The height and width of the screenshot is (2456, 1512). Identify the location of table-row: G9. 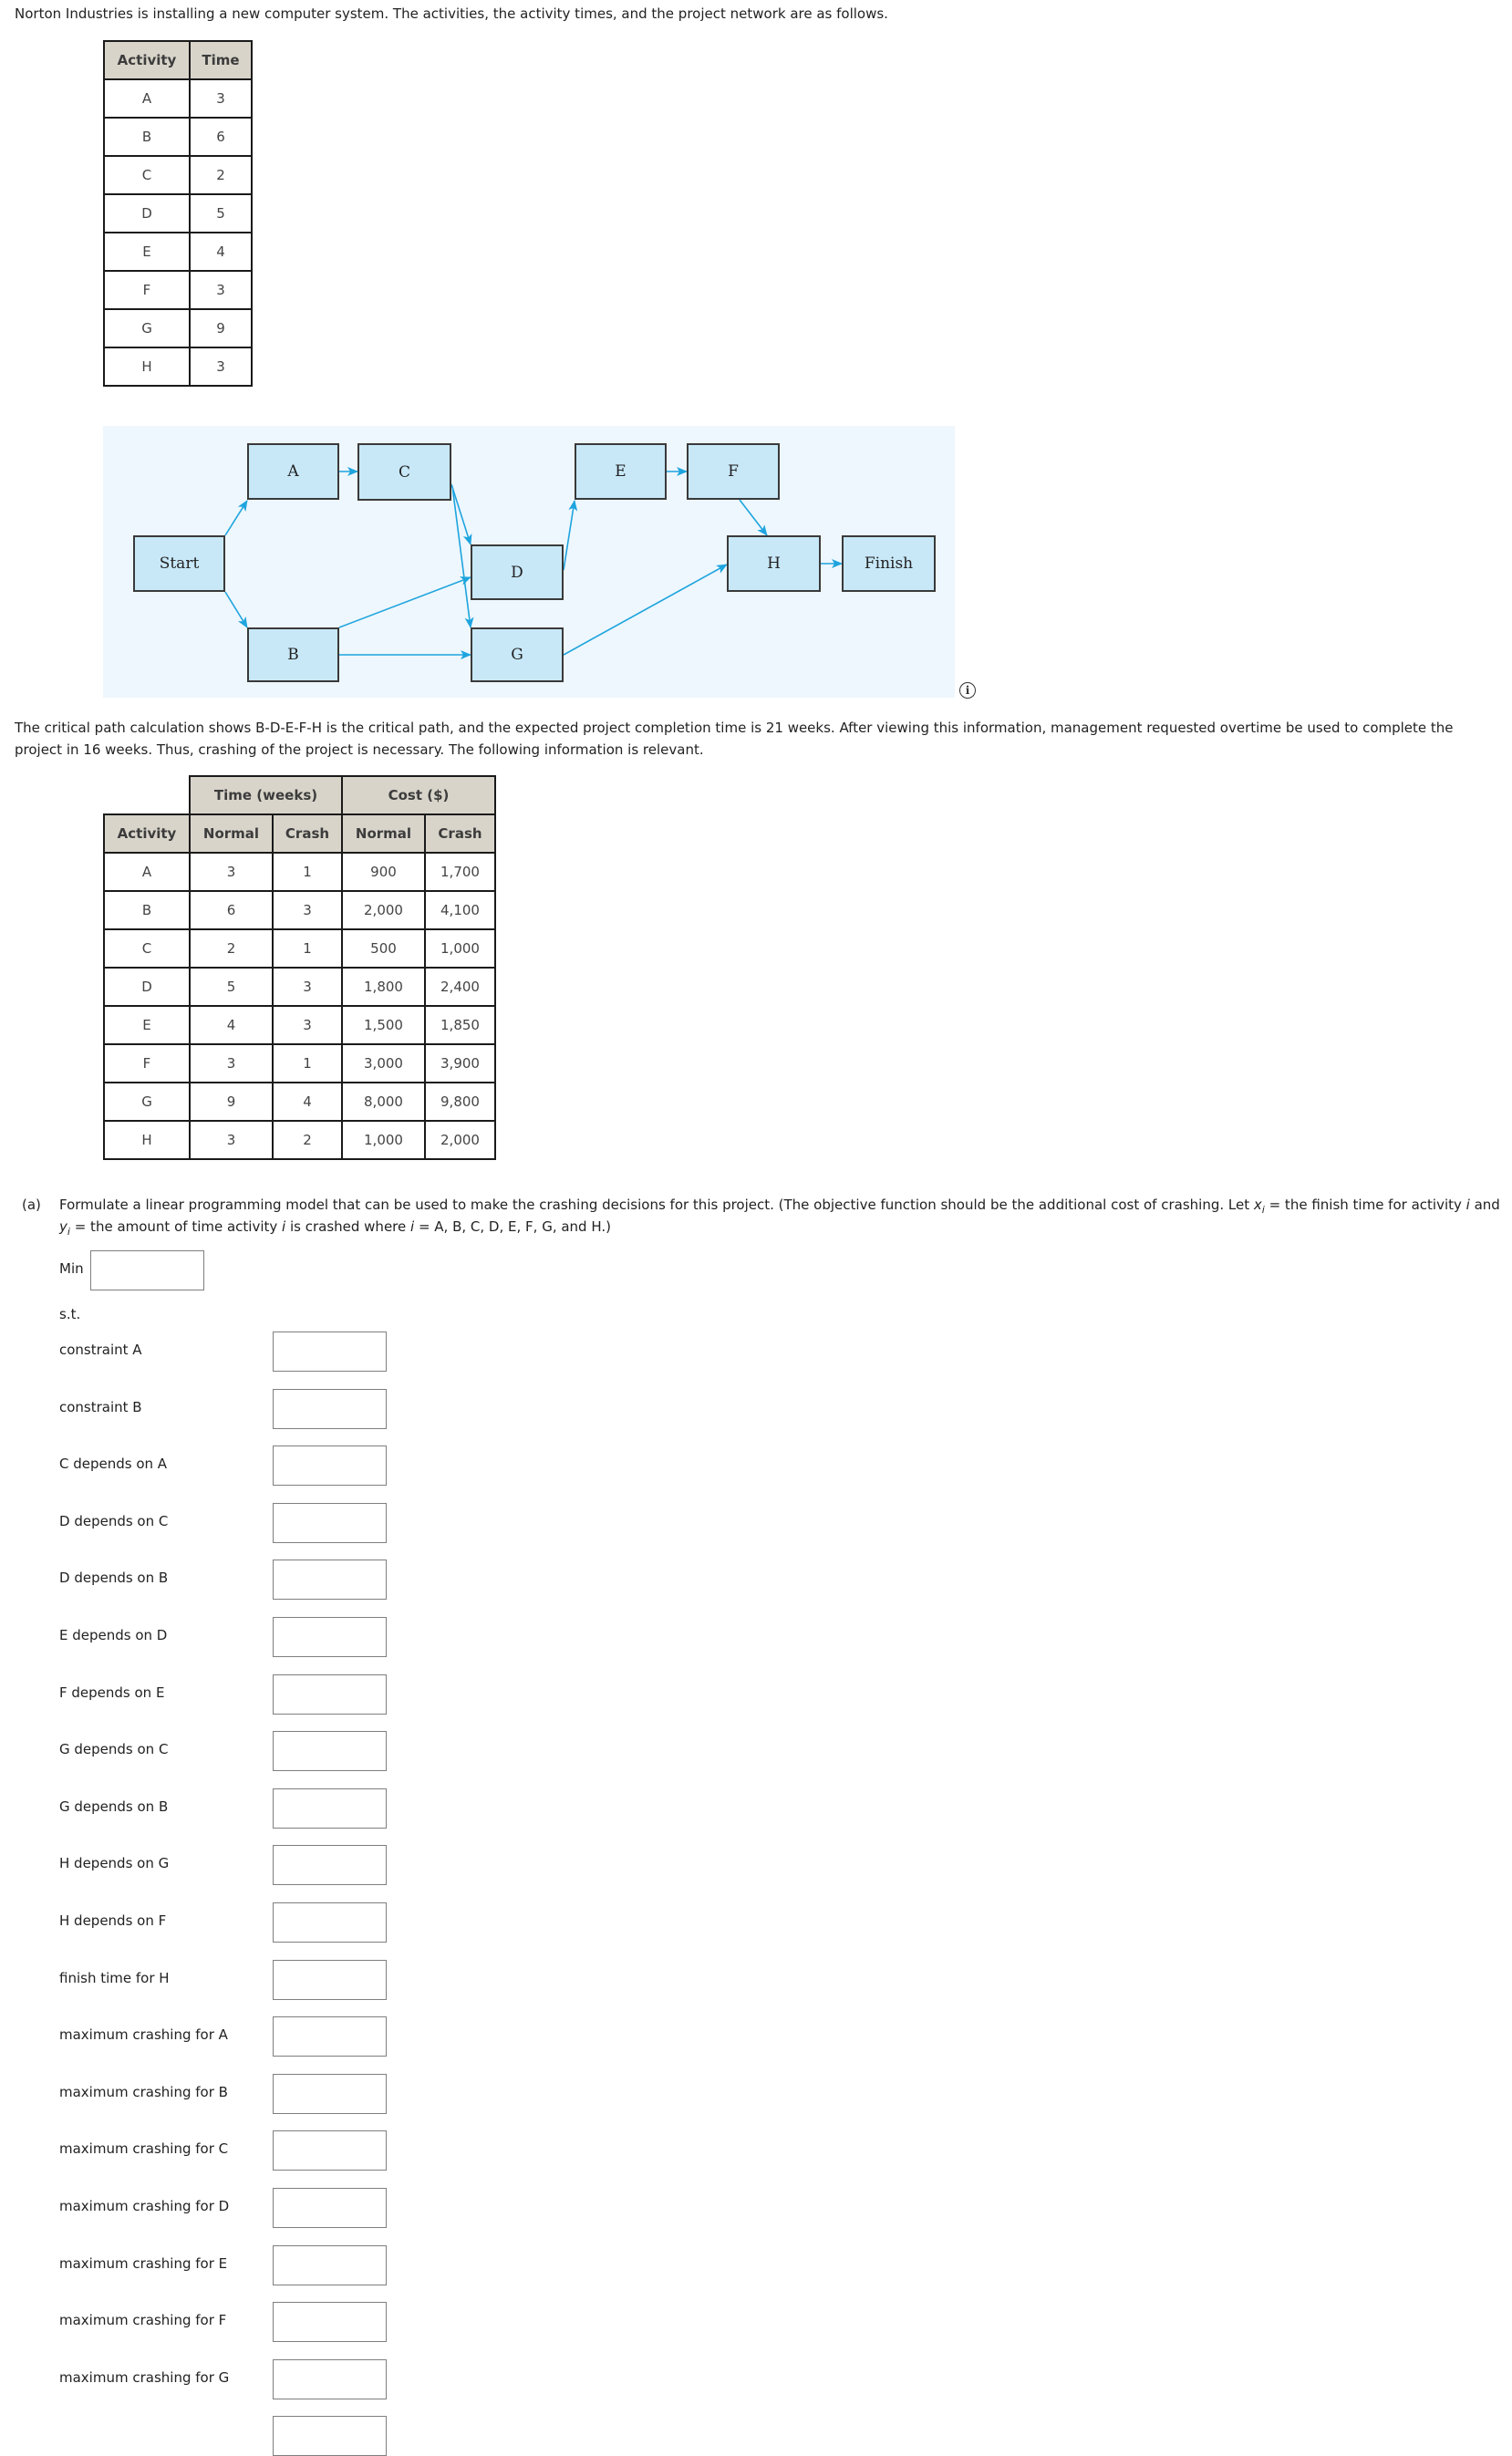
(178, 328).